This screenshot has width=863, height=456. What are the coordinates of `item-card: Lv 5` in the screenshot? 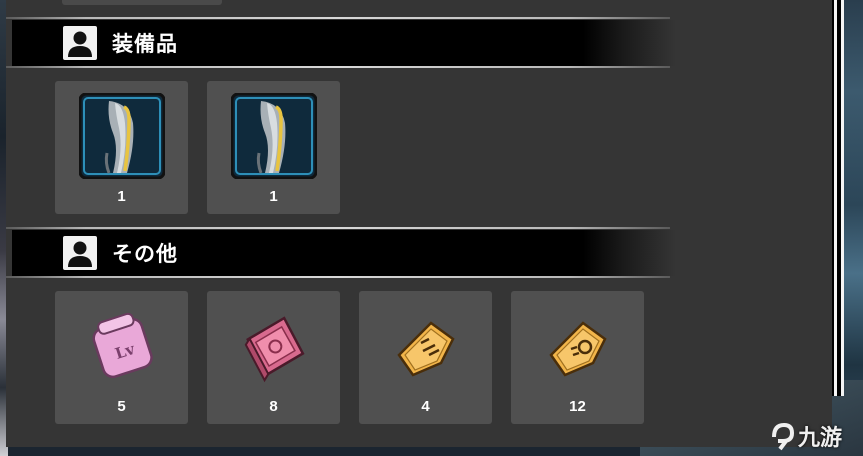 It's located at (121, 357).